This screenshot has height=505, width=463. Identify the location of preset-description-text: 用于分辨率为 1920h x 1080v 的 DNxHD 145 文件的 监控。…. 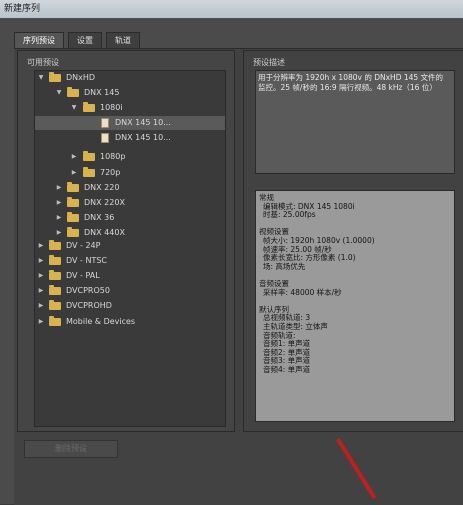
(355, 122).